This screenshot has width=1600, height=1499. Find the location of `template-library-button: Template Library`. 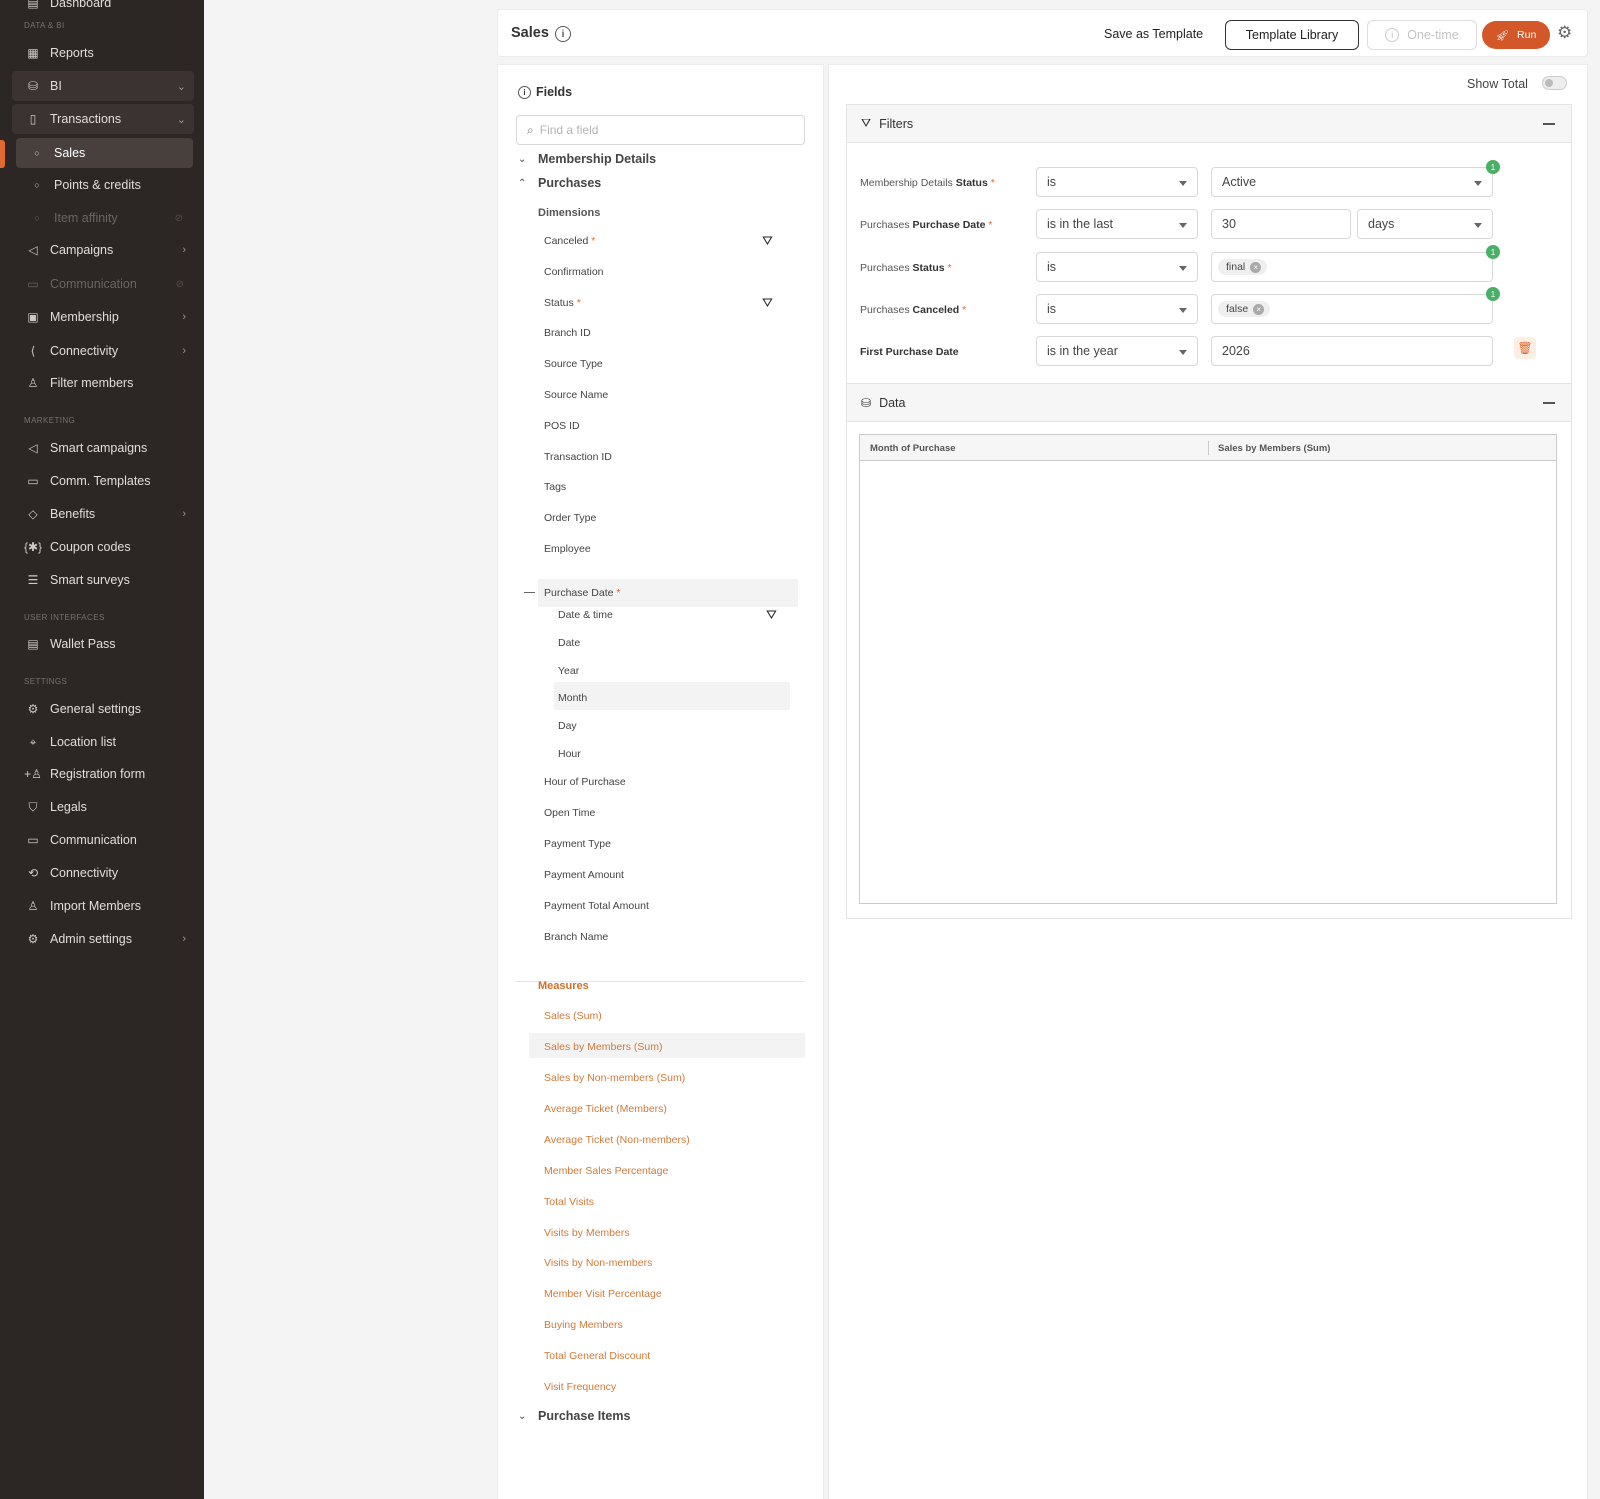

template-library-button: Template Library is located at coordinates (1292, 35).